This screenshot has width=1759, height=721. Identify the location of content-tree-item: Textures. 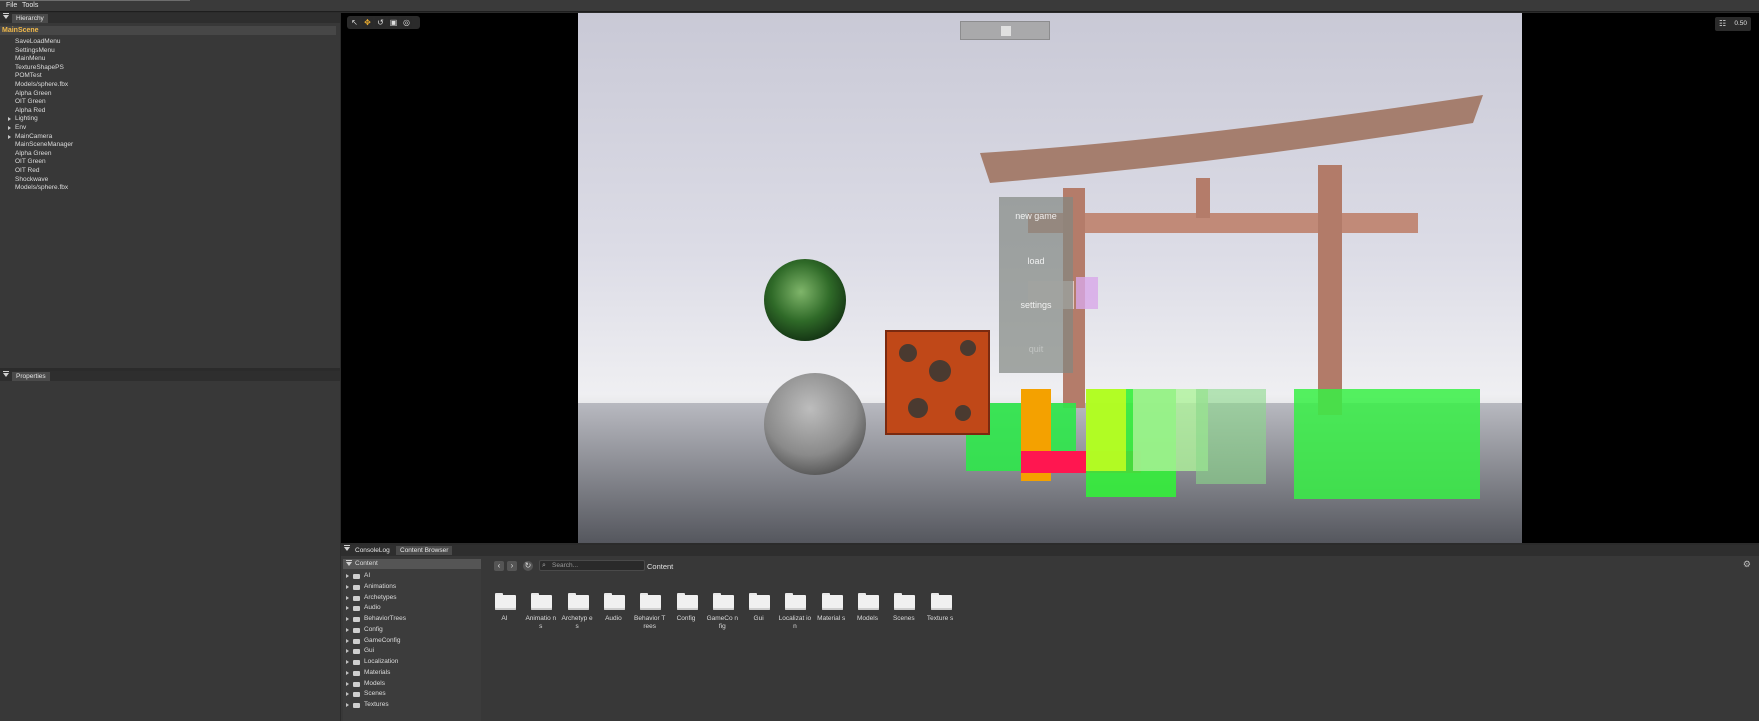
(412, 705).